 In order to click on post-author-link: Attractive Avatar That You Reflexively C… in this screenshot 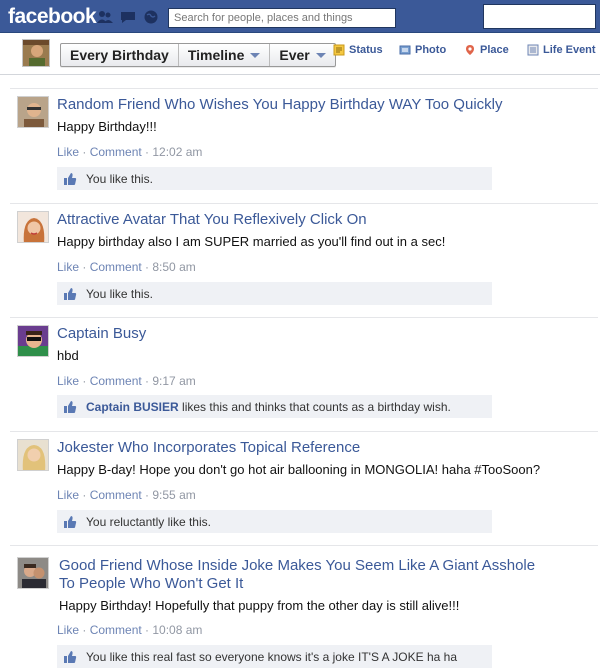, I will do `click(212, 220)`.